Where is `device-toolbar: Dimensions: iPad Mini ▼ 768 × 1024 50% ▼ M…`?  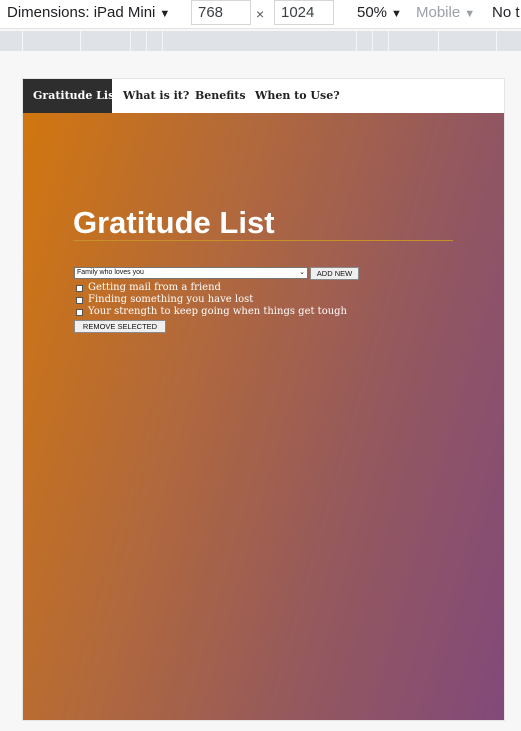
device-toolbar: Dimensions: iPad Mini ▼ 768 × 1024 50% ▼ M… is located at coordinates (260, 14).